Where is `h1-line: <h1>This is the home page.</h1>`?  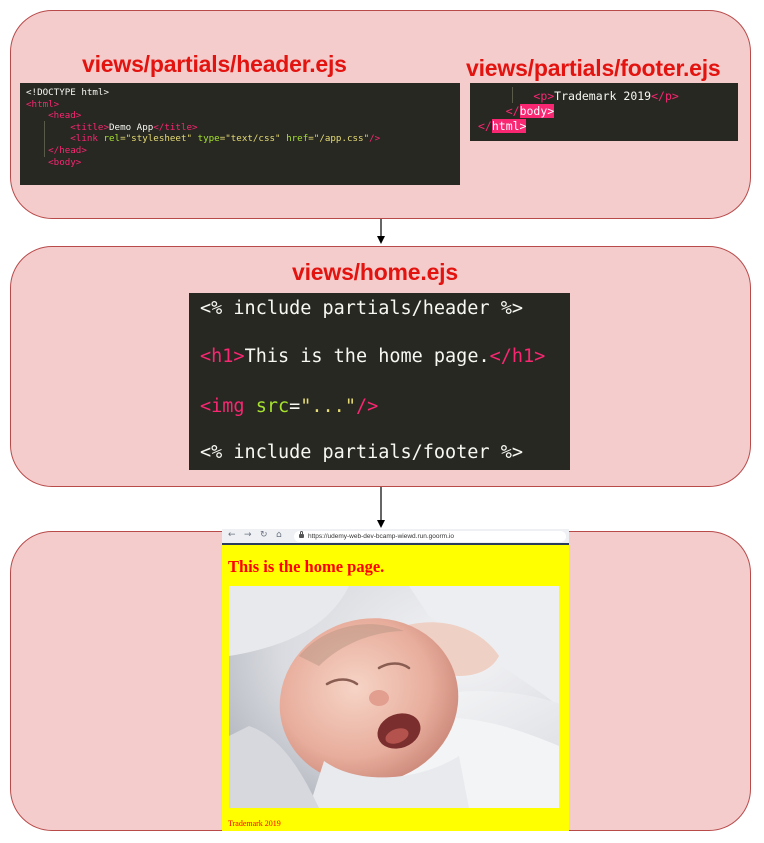
h1-line: <h1>This is the home page.</h1> is located at coordinates (372, 356).